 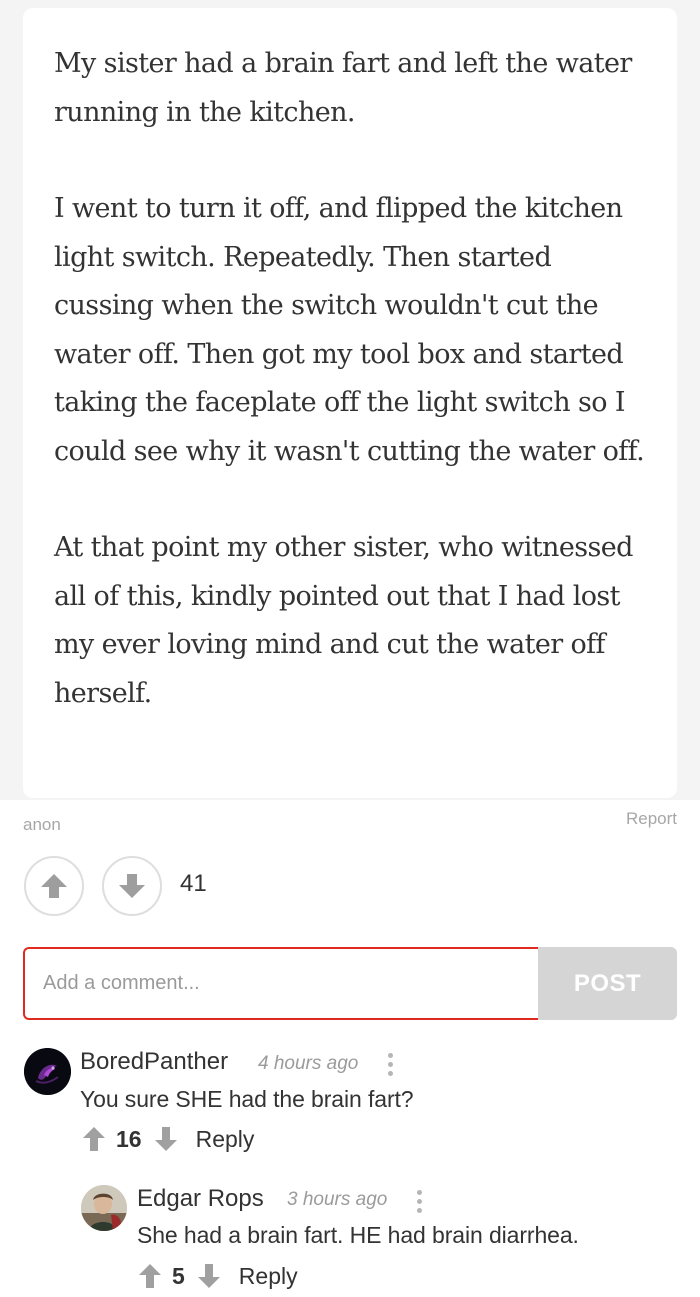 What do you see at coordinates (337, 1199) in the screenshot?
I see `comment-timestamp: 3 hours ago` at bounding box center [337, 1199].